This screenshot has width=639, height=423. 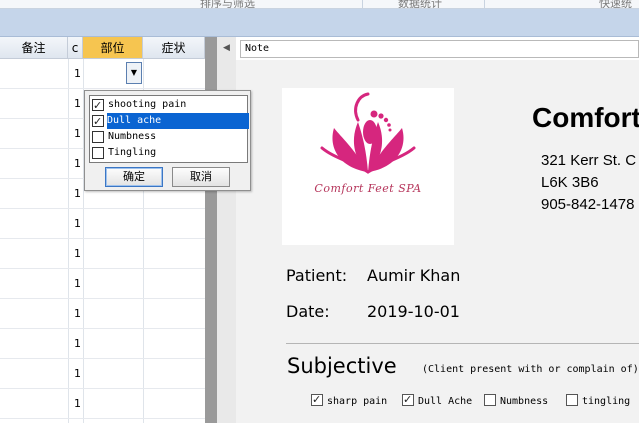 I want to click on date-label: Date:, so click(x=308, y=311).